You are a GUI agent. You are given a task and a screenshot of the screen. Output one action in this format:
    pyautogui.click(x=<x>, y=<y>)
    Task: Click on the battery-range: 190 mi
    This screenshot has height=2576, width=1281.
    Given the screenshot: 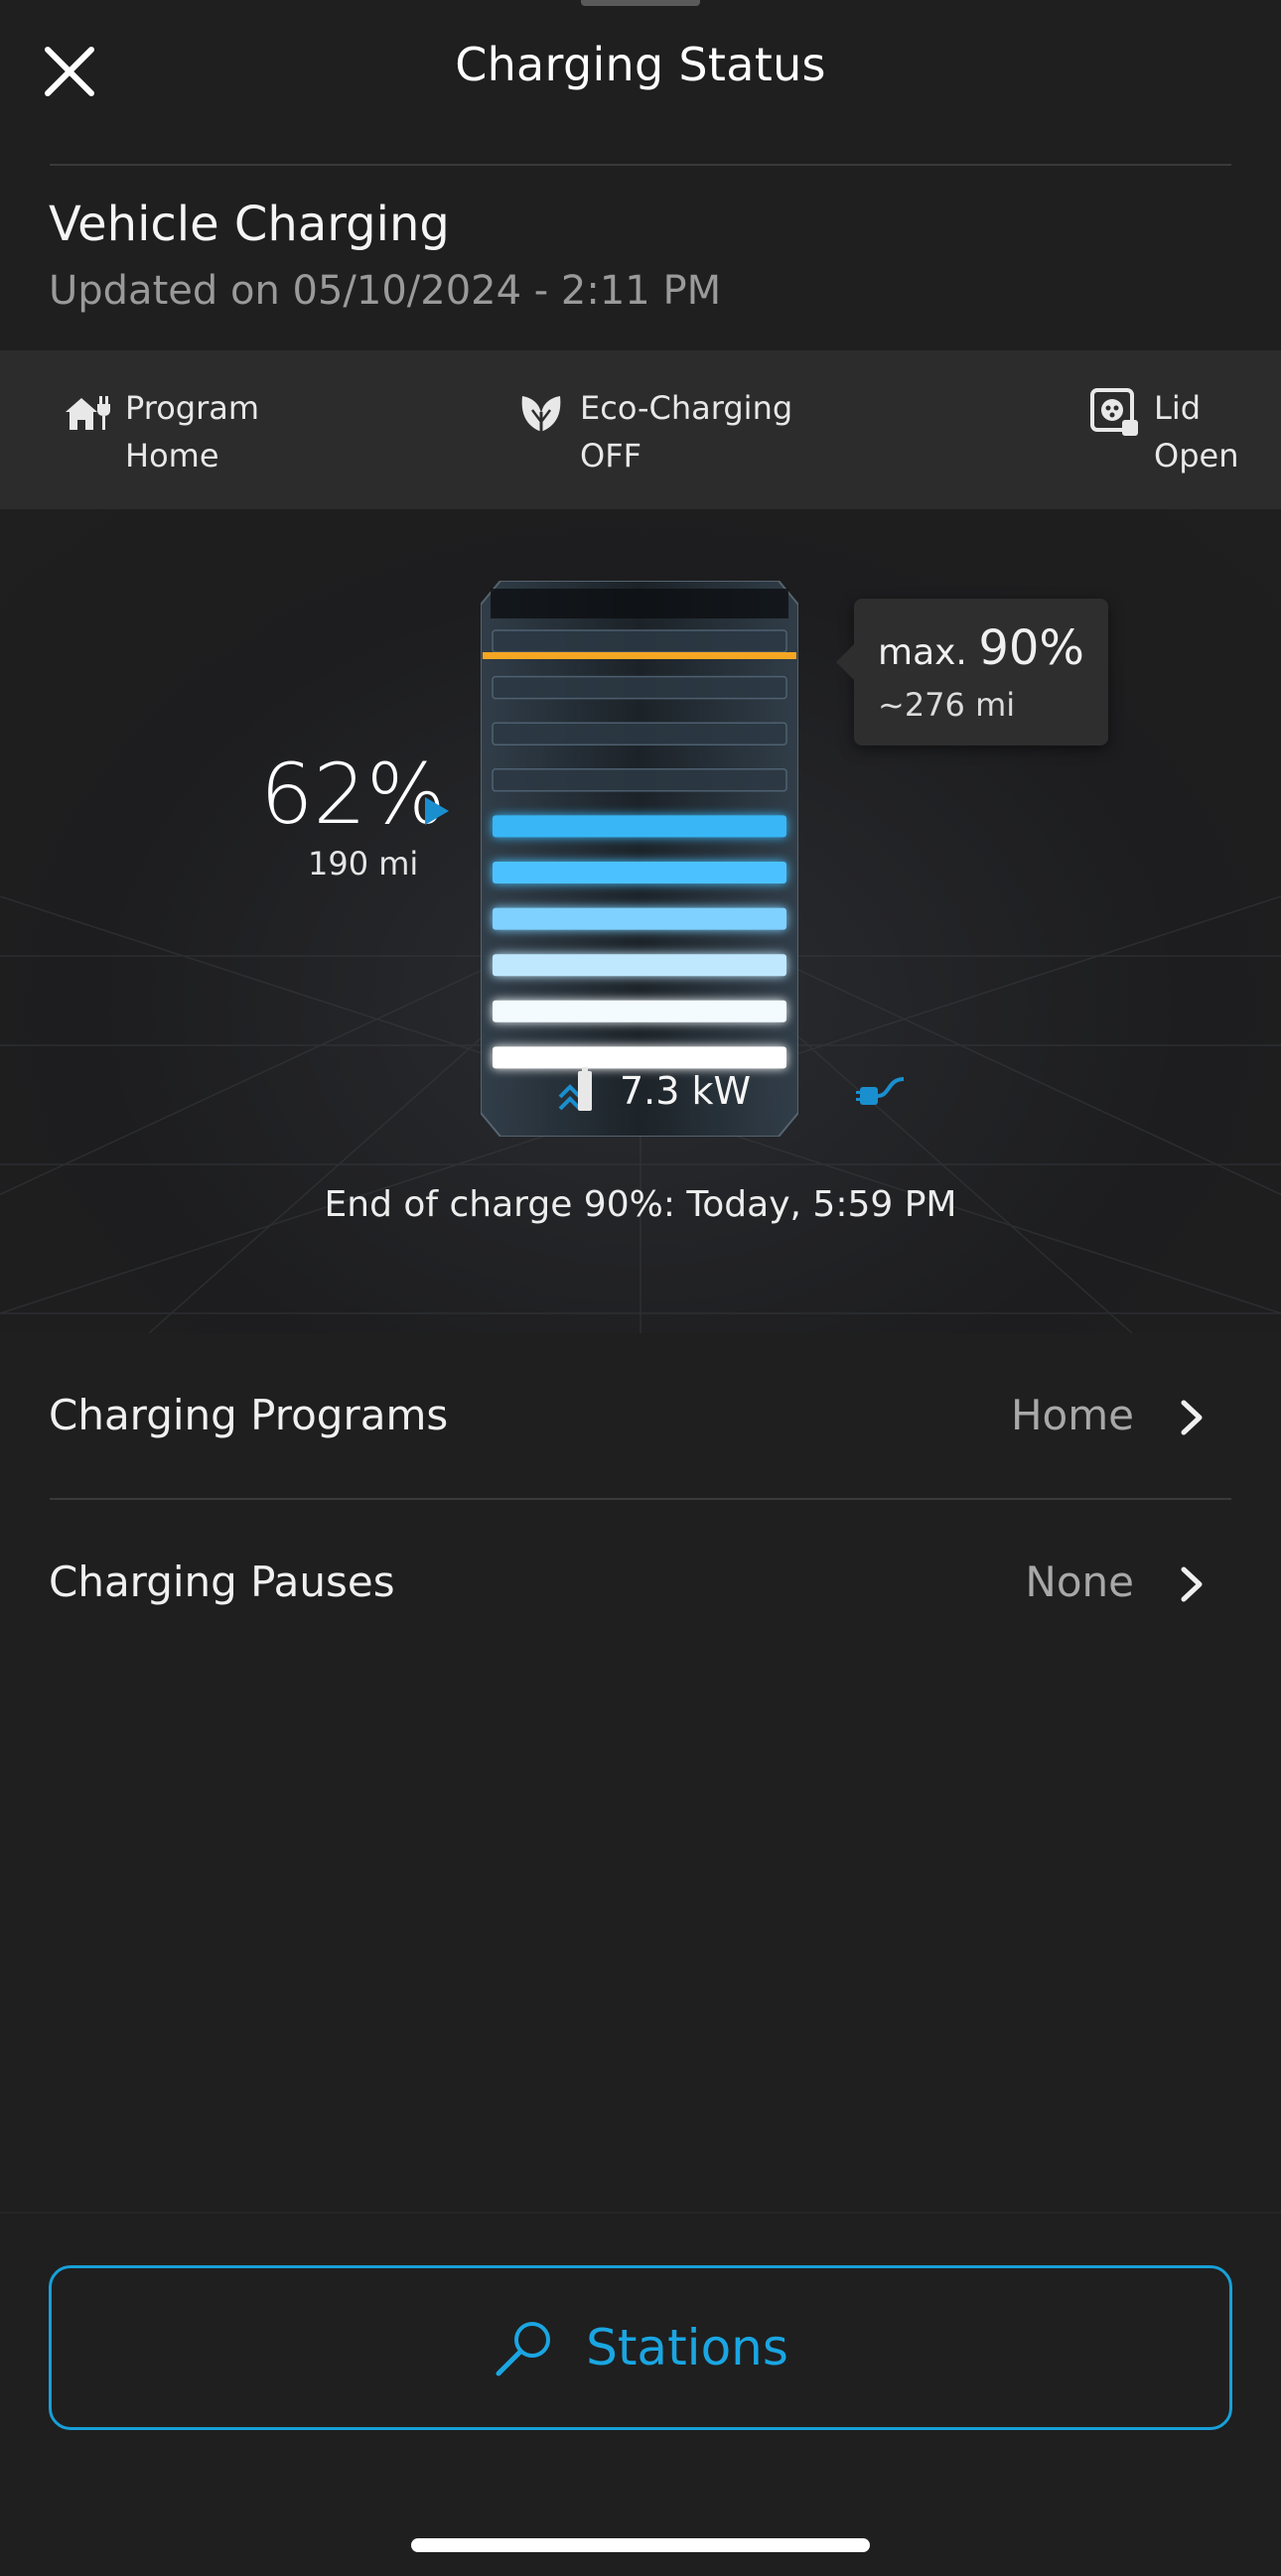 What is the action you would take?
    pyautogui.click(x=363, y=863)
    